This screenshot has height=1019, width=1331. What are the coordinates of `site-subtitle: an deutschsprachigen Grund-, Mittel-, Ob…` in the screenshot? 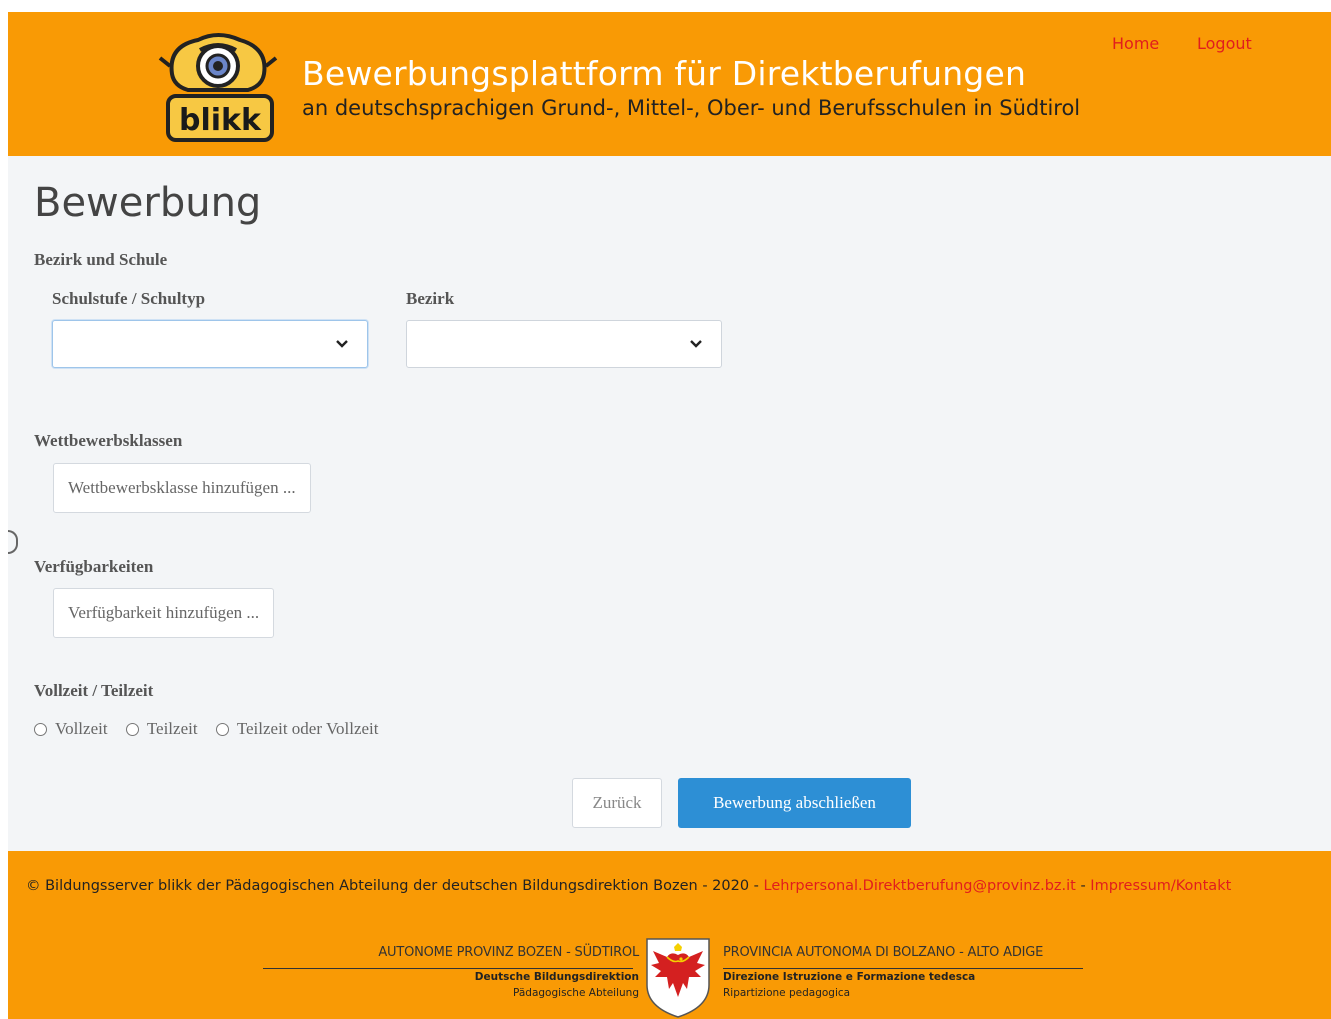 It's located at (691, 108).